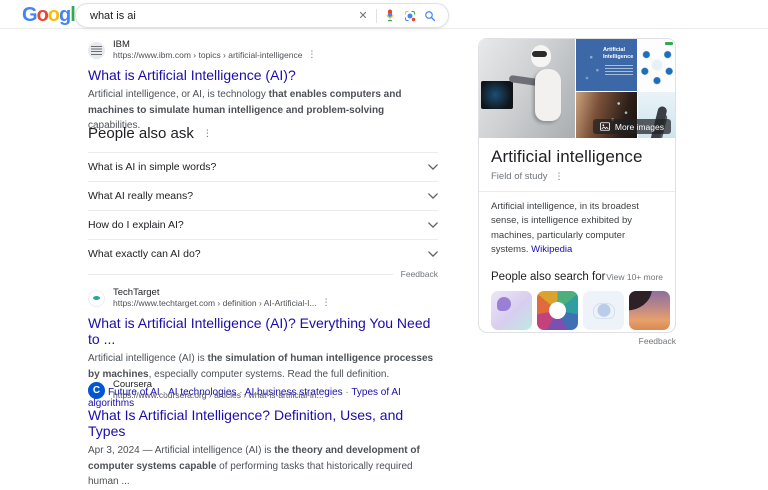  What do you see at coordinates (430, 16) in the screenshot?
I see `search-icon` at bounding box center [430, 16].